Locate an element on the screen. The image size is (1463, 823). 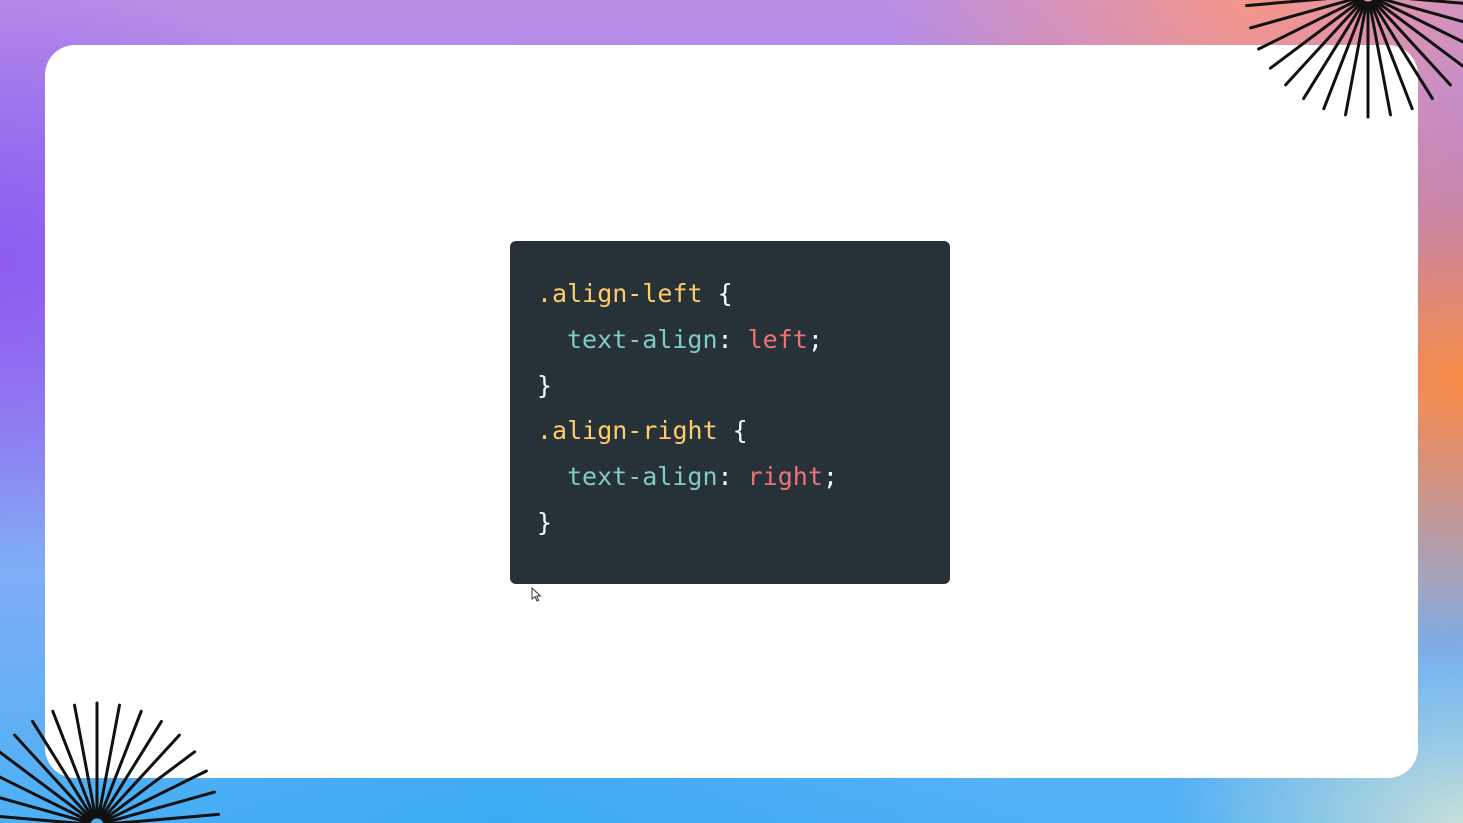
code-line-6: } is located at coordinates (743, 523).